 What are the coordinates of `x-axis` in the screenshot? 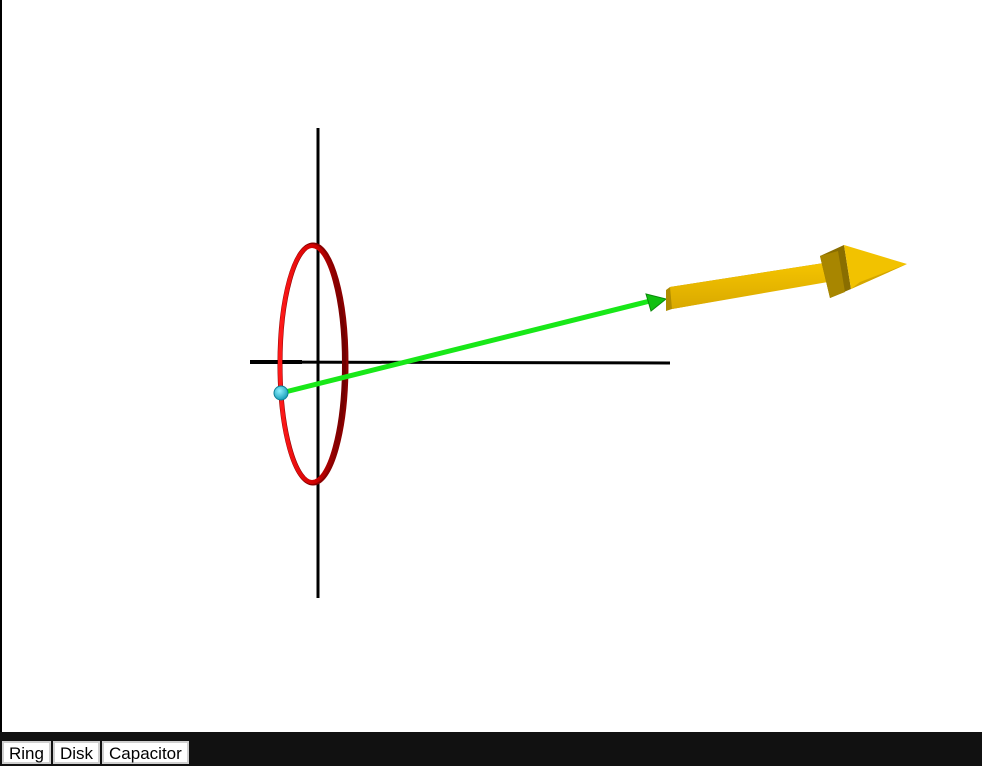 It's located at (460, 362).